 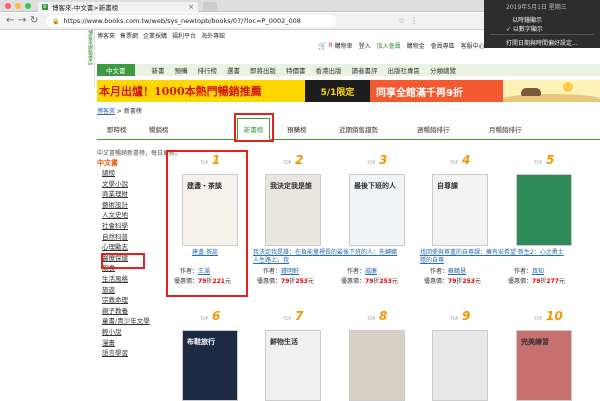 I want to click on sidebar-item: 飲食, so click(x=129, y=268).